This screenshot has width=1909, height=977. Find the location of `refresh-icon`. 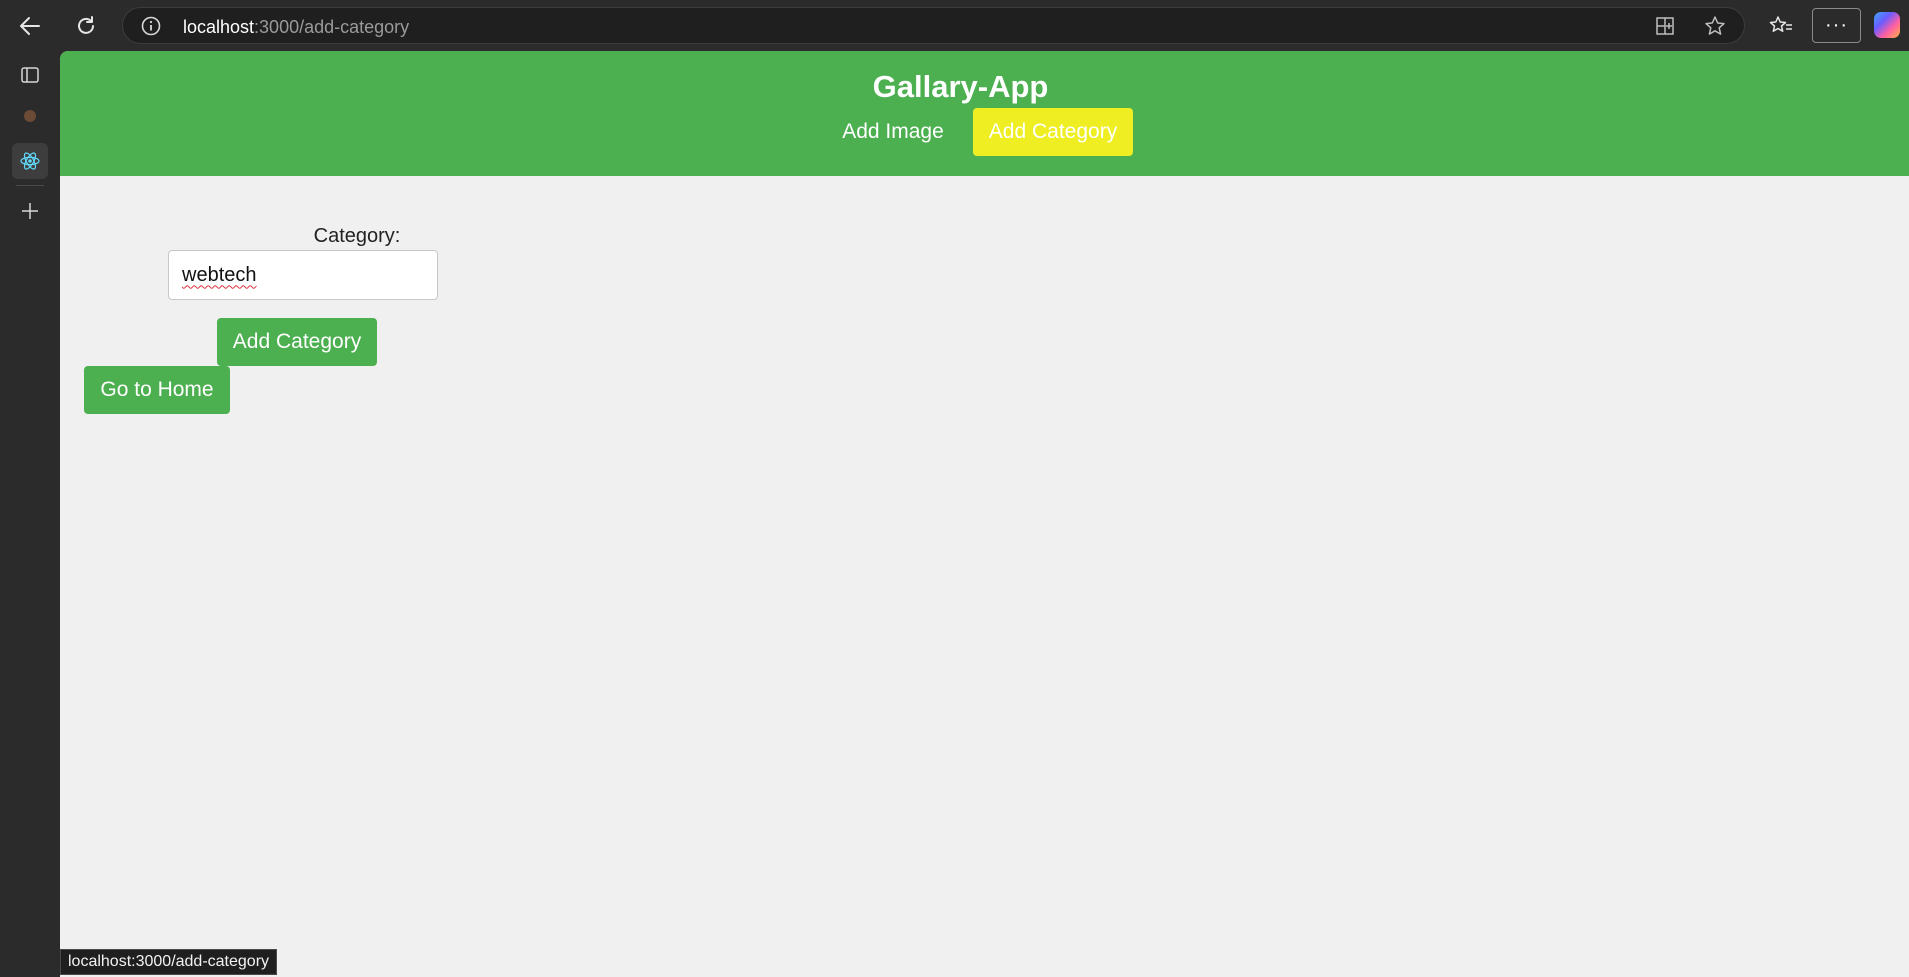

refresh-icon is located at coordinates (86, 26).